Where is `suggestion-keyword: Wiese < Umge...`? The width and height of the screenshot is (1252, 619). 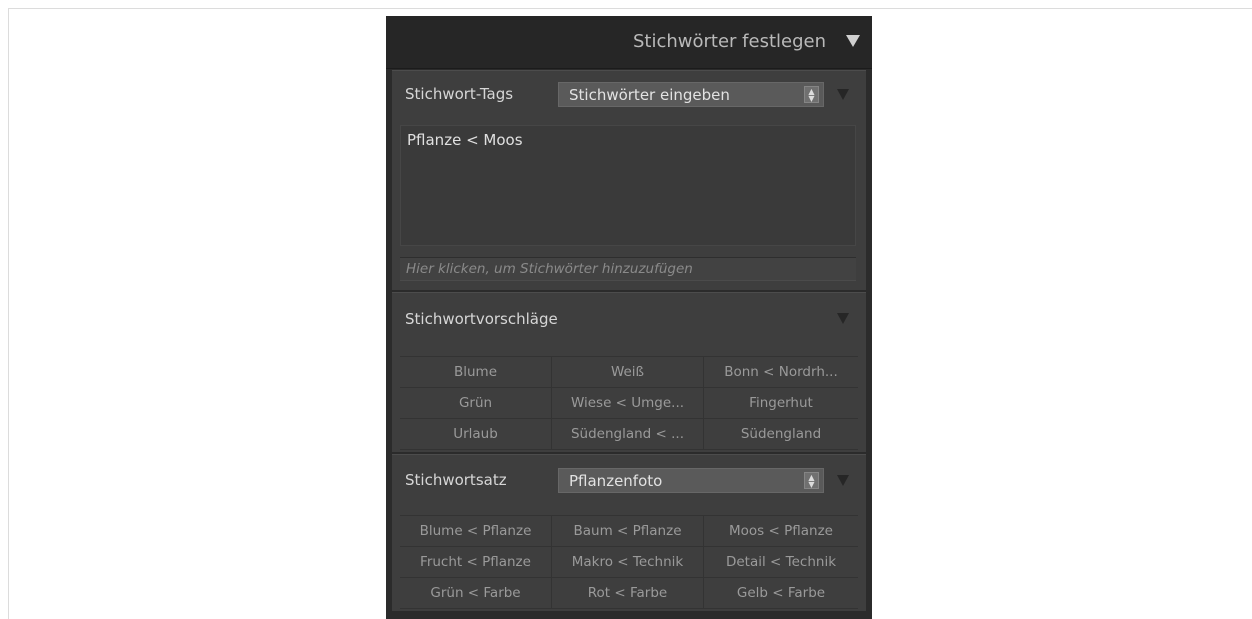
suggestion-keyword: Wiese < Umge... is located at coordinates (628, 403).